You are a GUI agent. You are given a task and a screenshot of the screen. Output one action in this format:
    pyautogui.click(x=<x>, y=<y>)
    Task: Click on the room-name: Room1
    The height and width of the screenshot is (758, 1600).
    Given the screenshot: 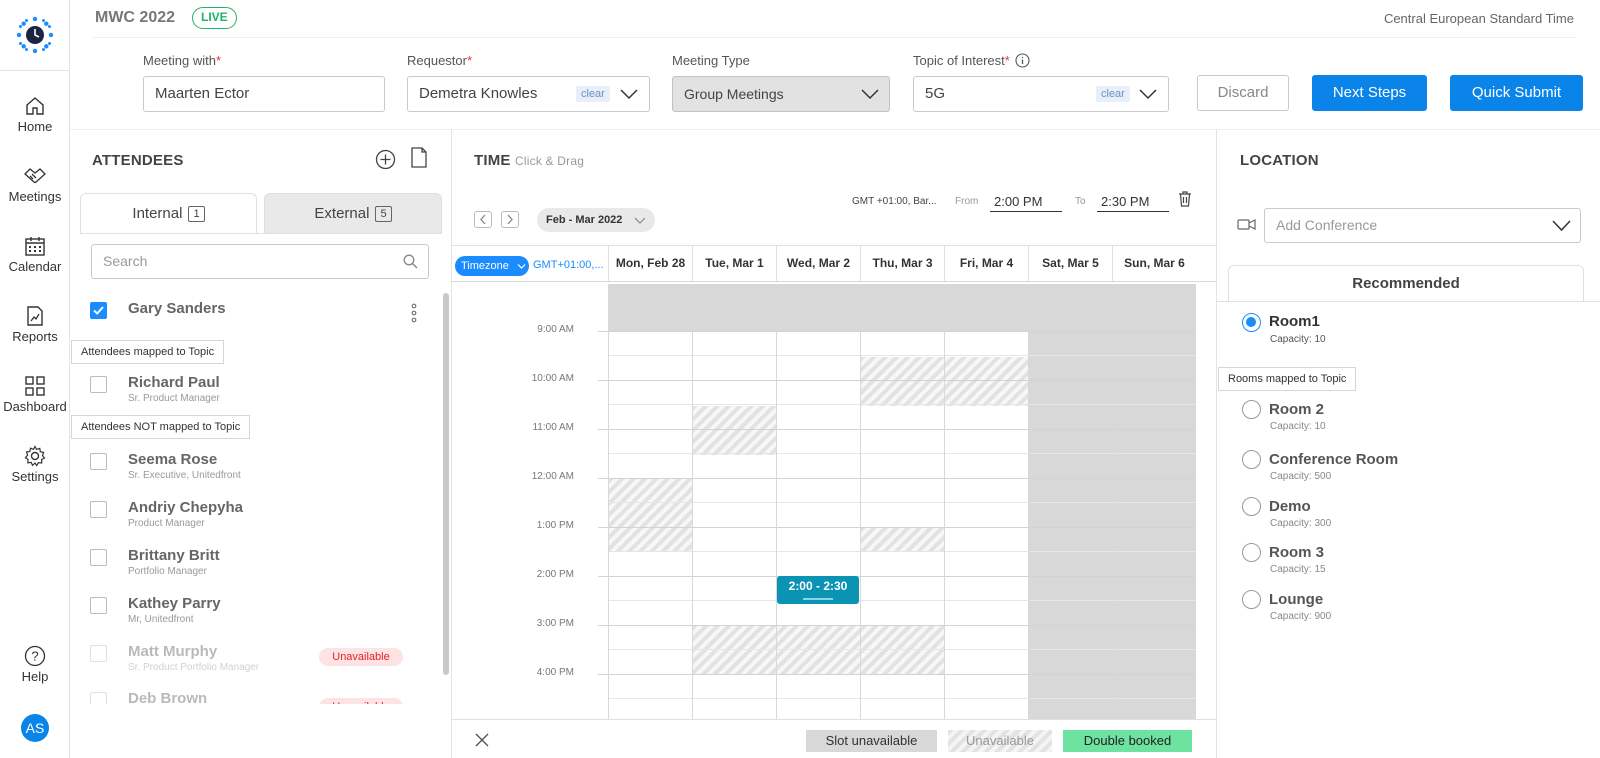 What is the action you would take?
    pyautogui.click(x=1294, y=321)
    